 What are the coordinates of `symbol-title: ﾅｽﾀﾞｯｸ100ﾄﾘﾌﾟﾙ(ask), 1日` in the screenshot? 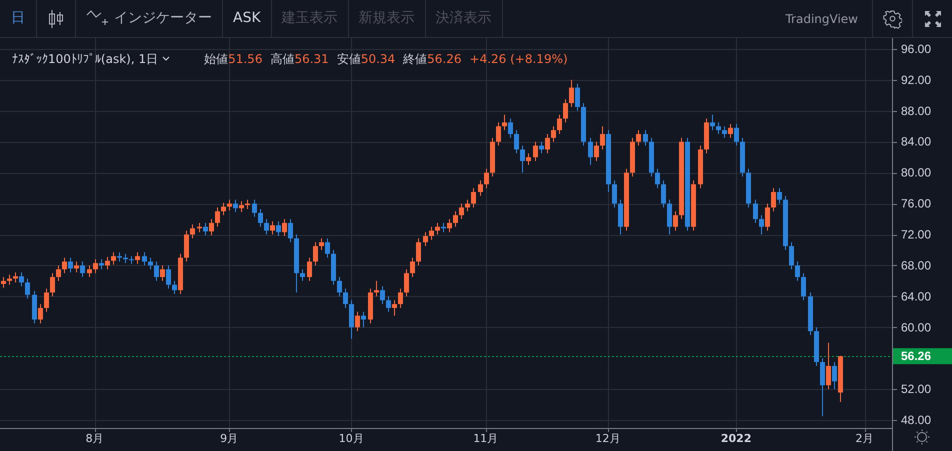 It's located at (85, 59).